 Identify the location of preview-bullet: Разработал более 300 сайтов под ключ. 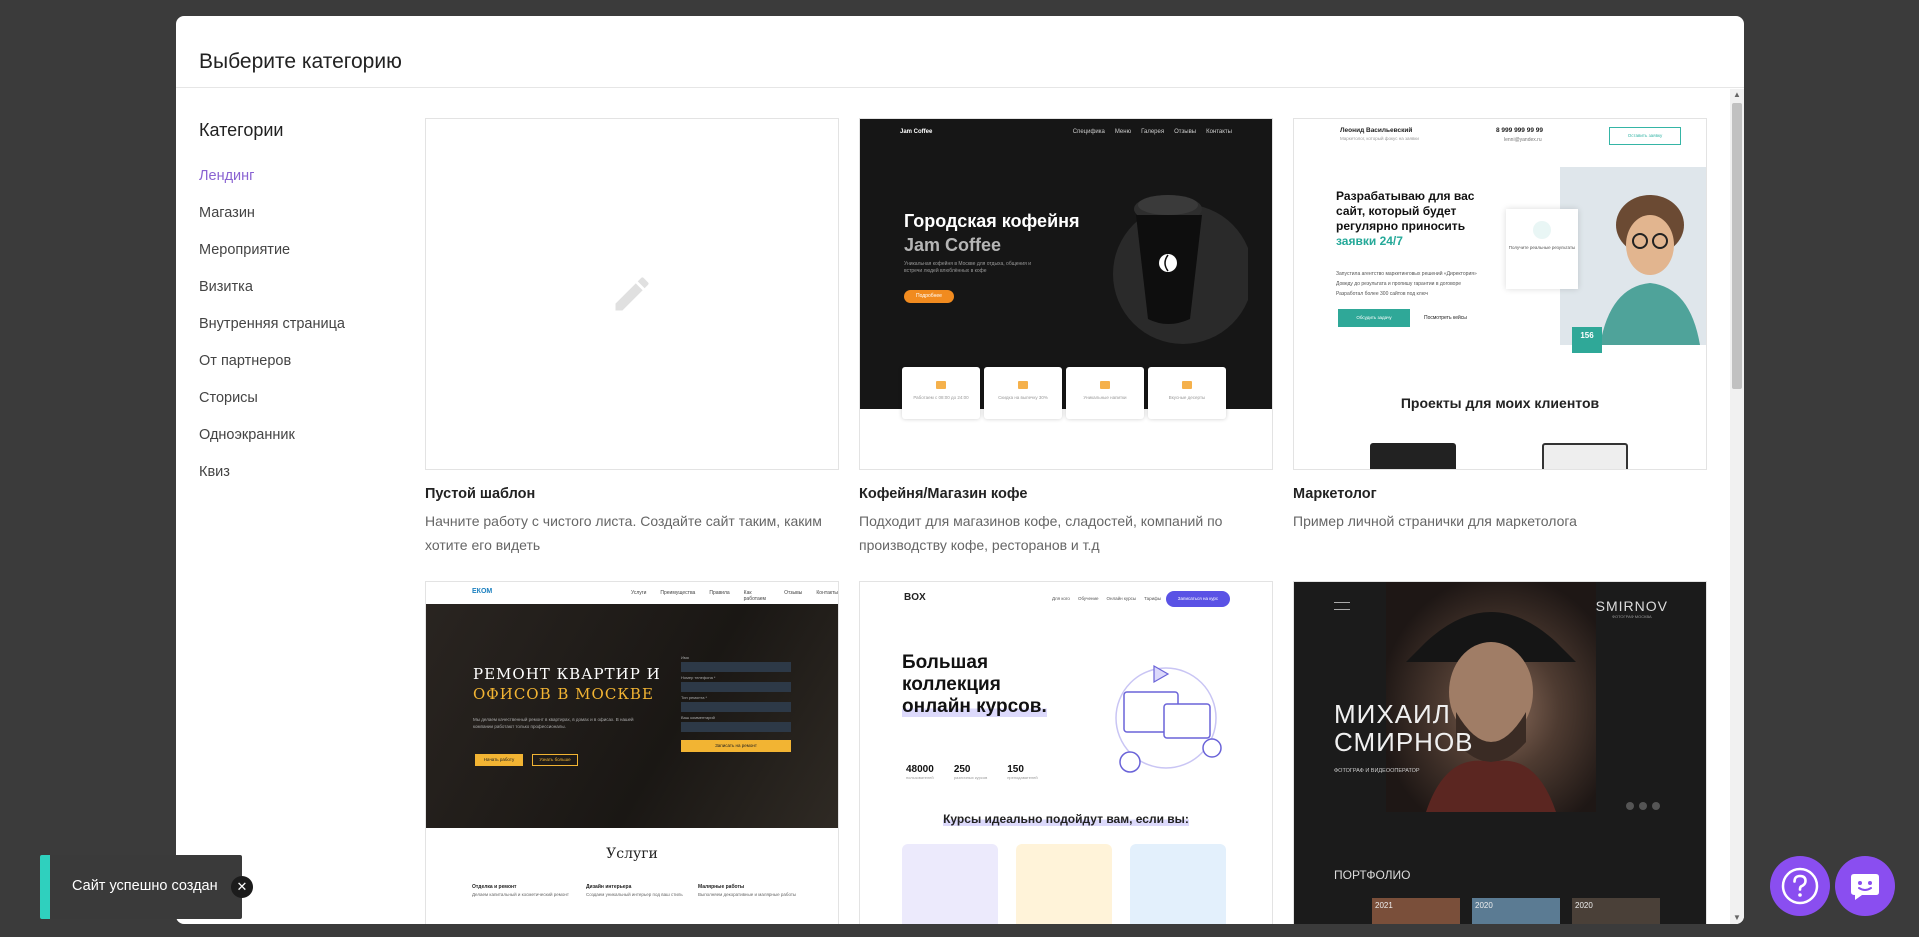
(1382, 294).